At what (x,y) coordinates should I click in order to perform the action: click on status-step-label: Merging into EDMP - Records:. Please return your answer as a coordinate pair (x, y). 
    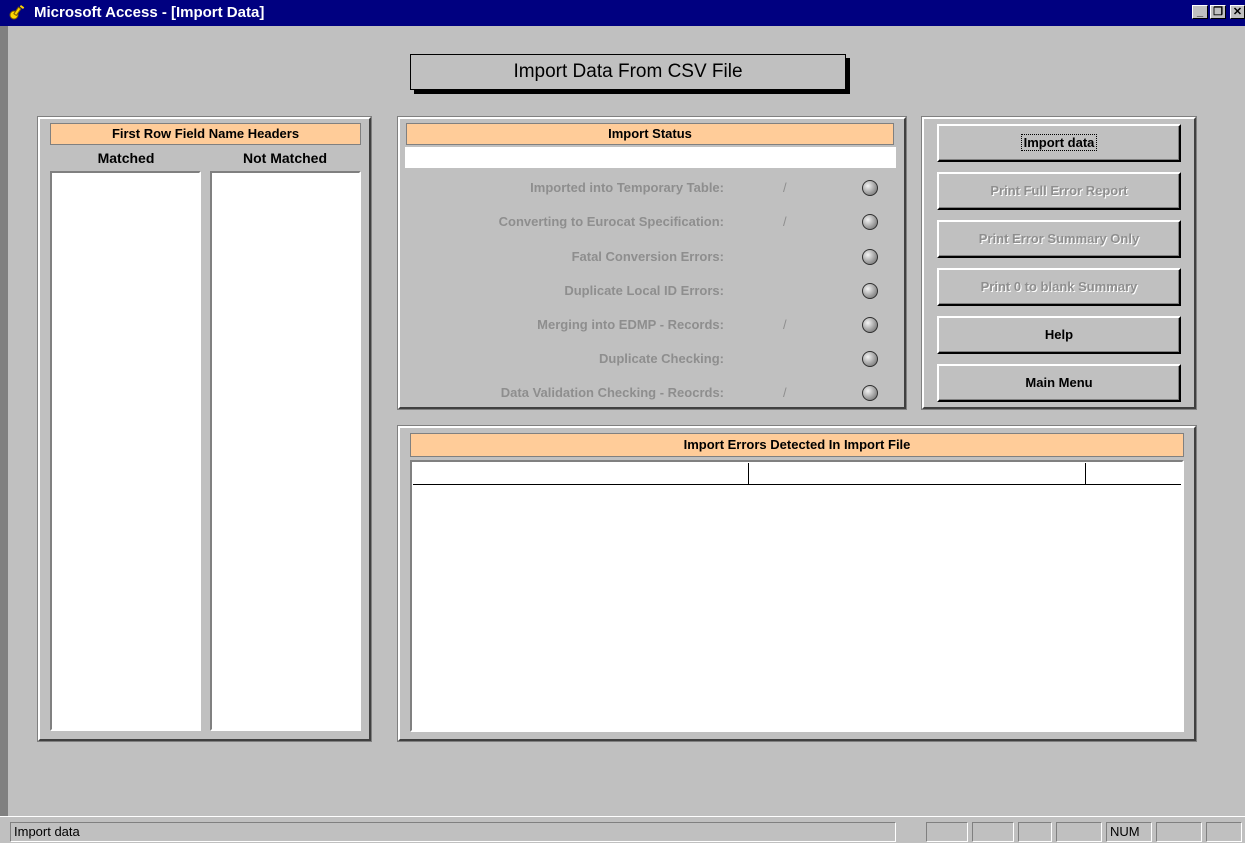
    Looking at the image, I should click on (630, 324).